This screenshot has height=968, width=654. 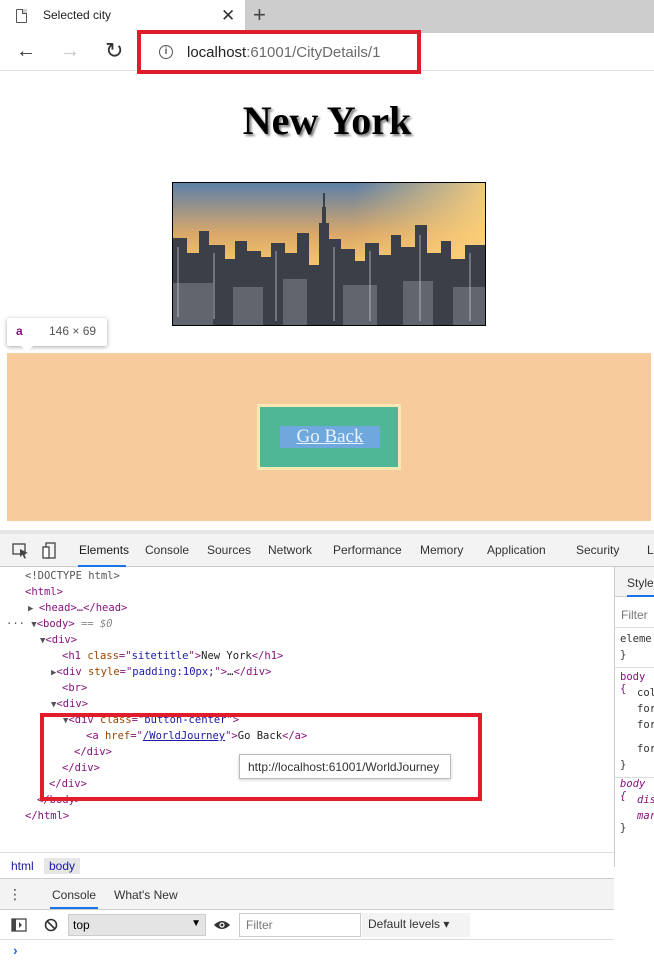 I want to click on drawer-tab-whats-new: What's New, so click(x=146, y=895).